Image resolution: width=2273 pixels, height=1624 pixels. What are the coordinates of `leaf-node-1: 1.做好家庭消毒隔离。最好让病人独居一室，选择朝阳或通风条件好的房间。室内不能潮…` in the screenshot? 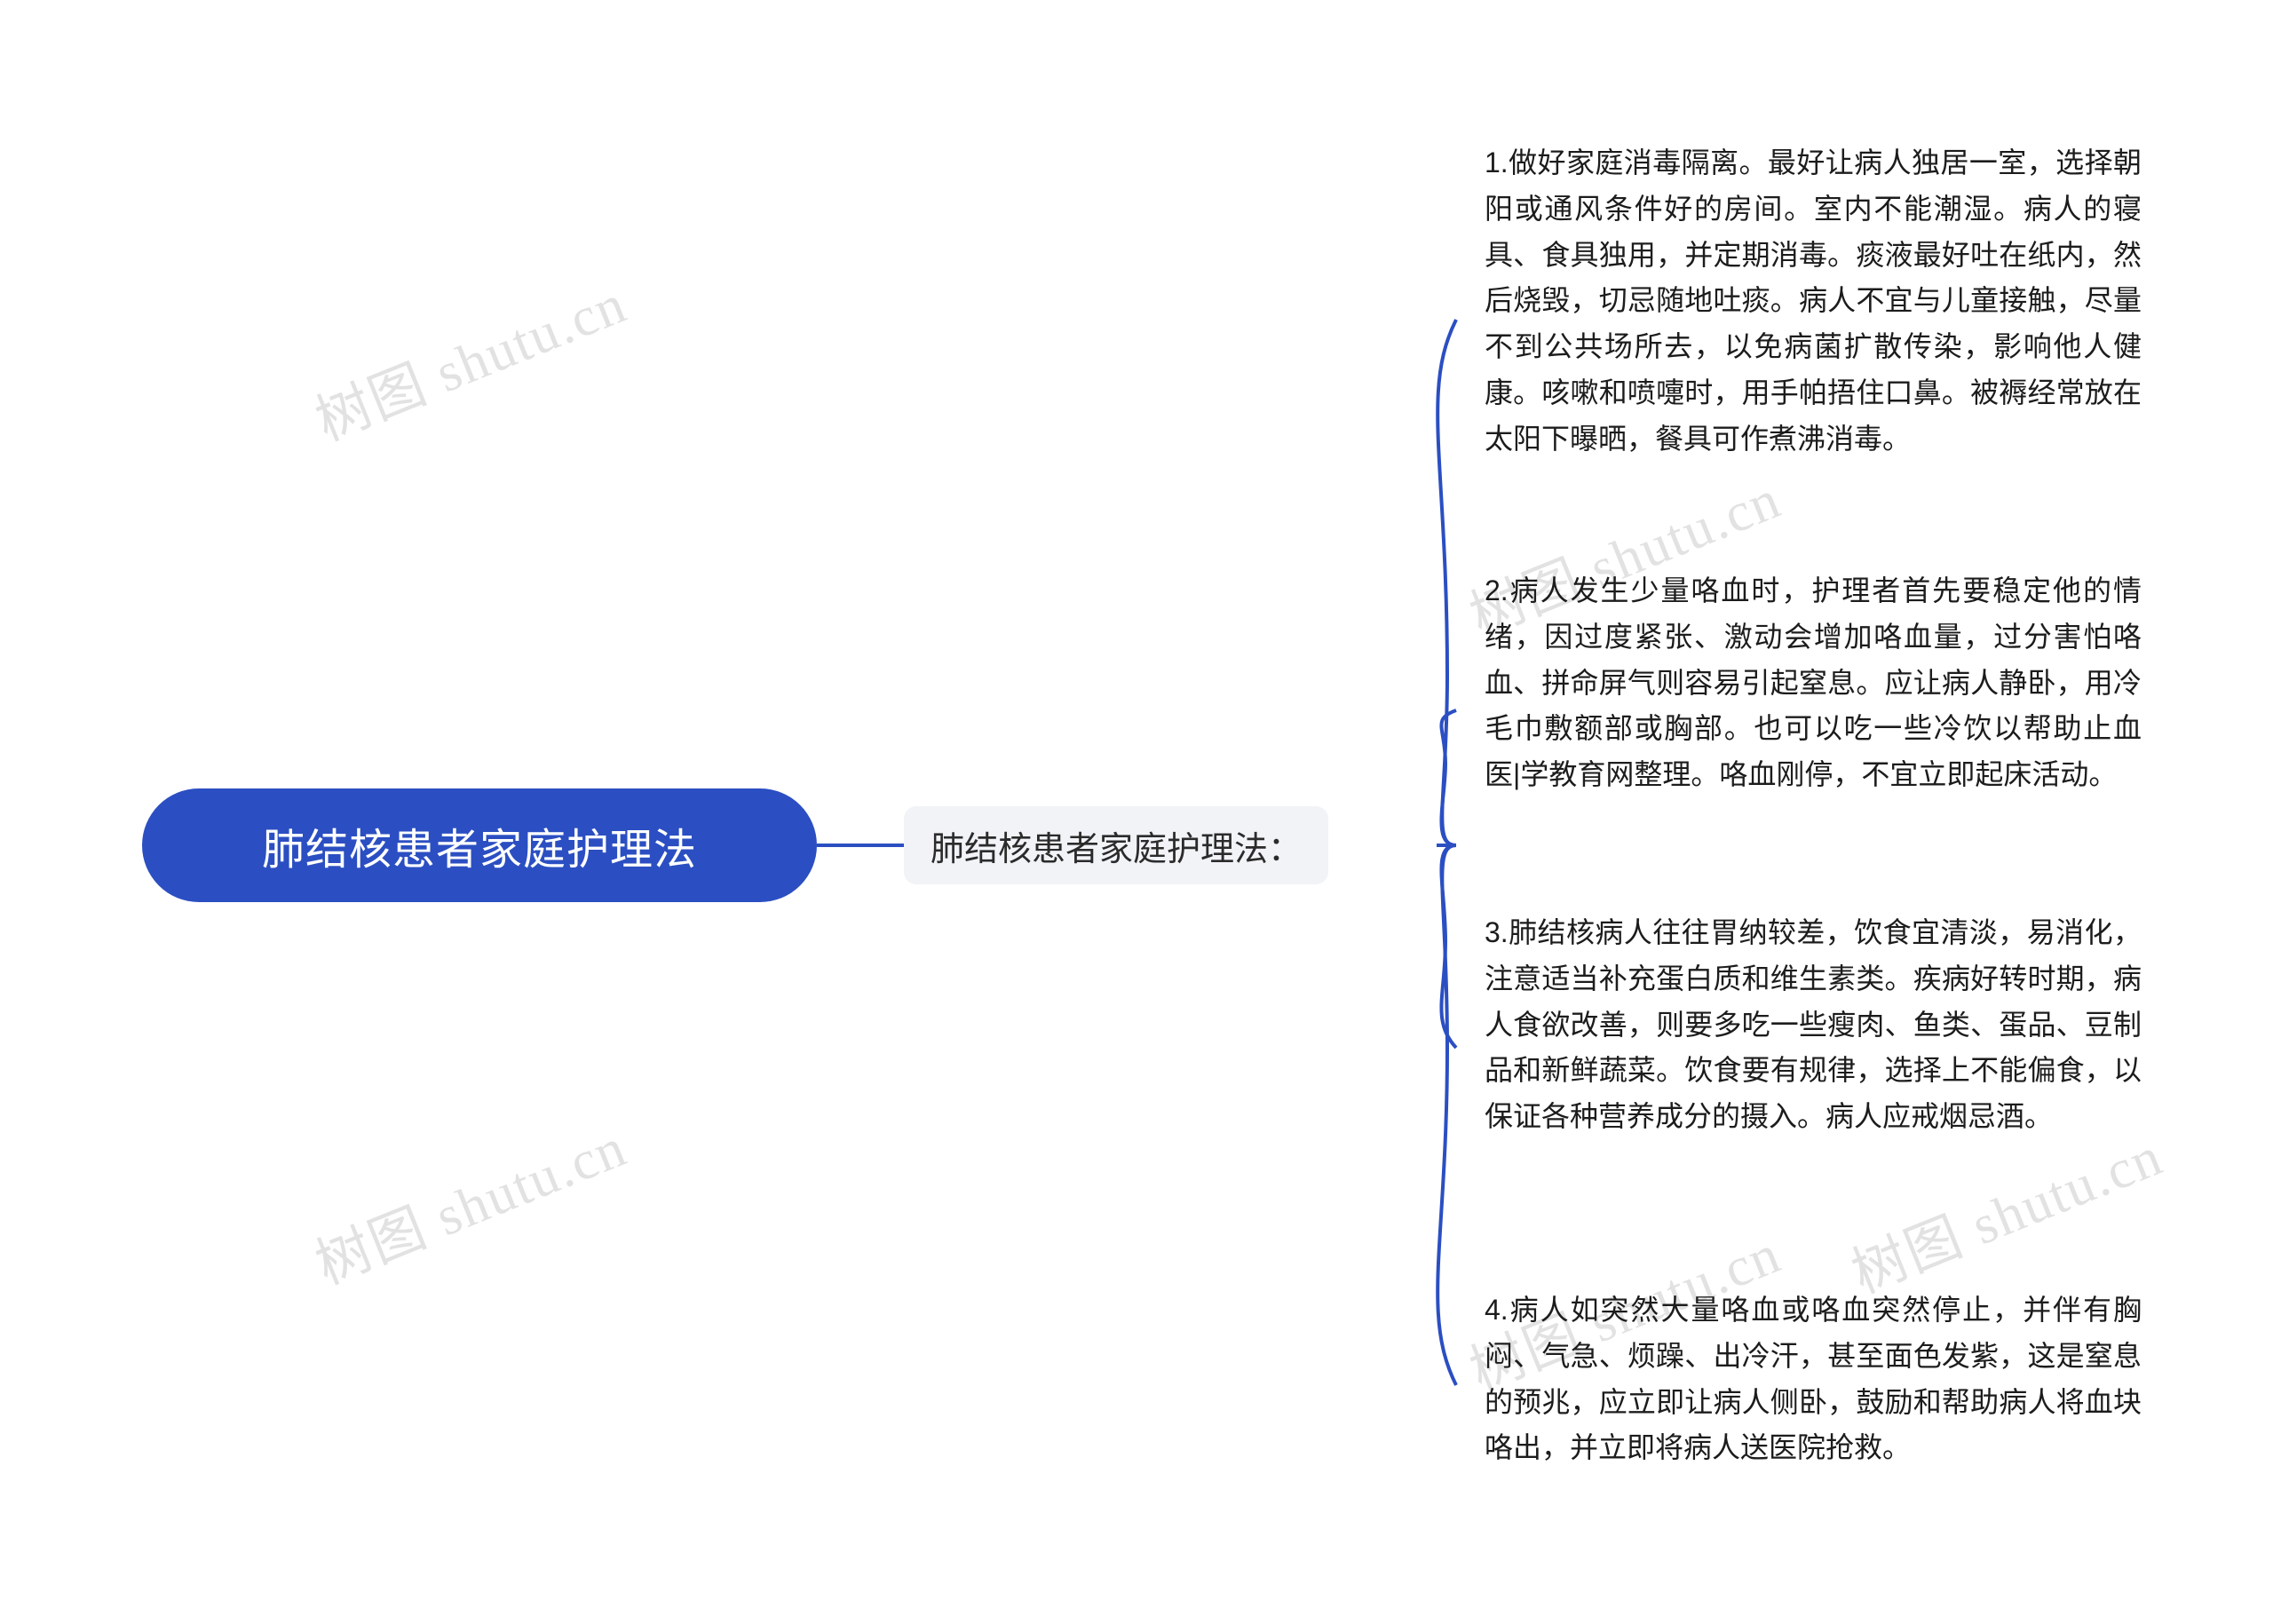 It's located at (1814, 301).